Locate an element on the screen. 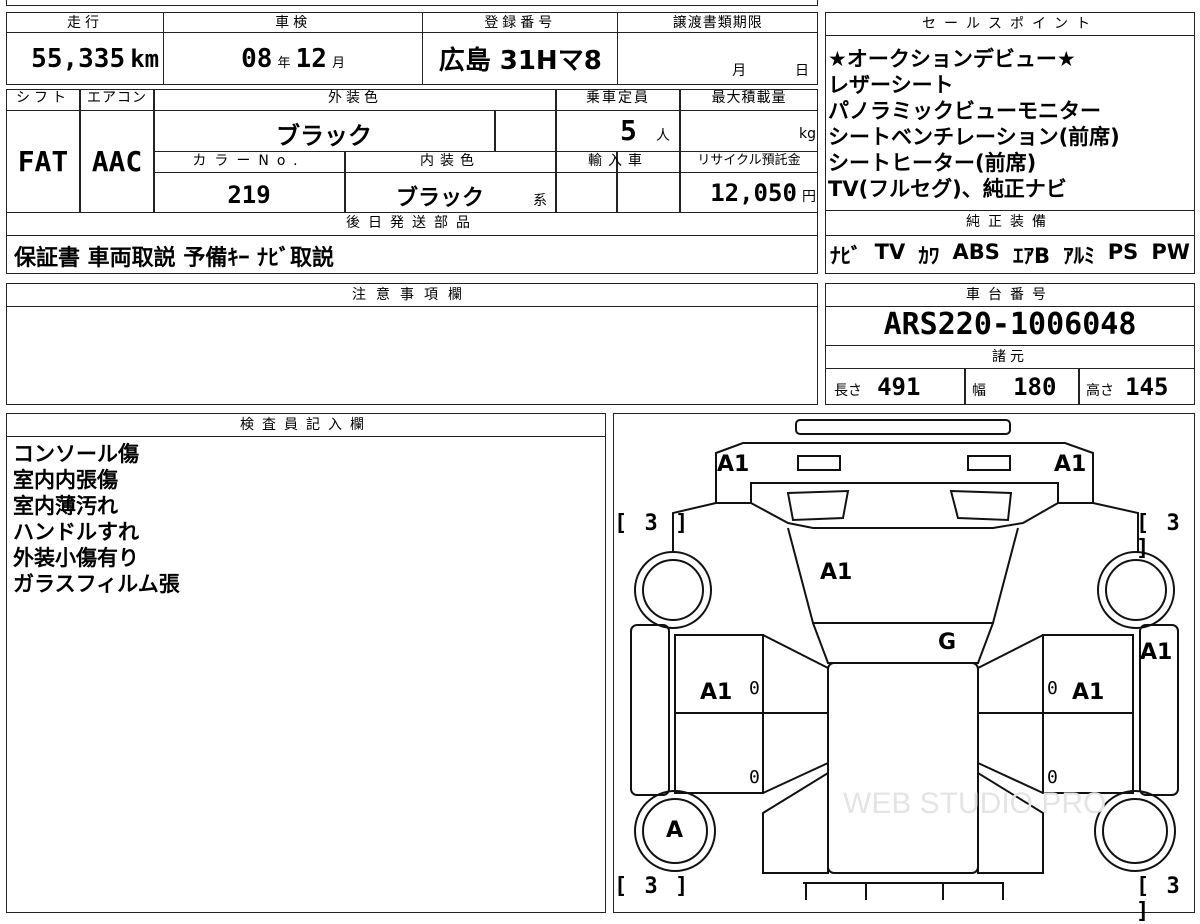  colorno-value: 219 is located at coordinates (249, 195).